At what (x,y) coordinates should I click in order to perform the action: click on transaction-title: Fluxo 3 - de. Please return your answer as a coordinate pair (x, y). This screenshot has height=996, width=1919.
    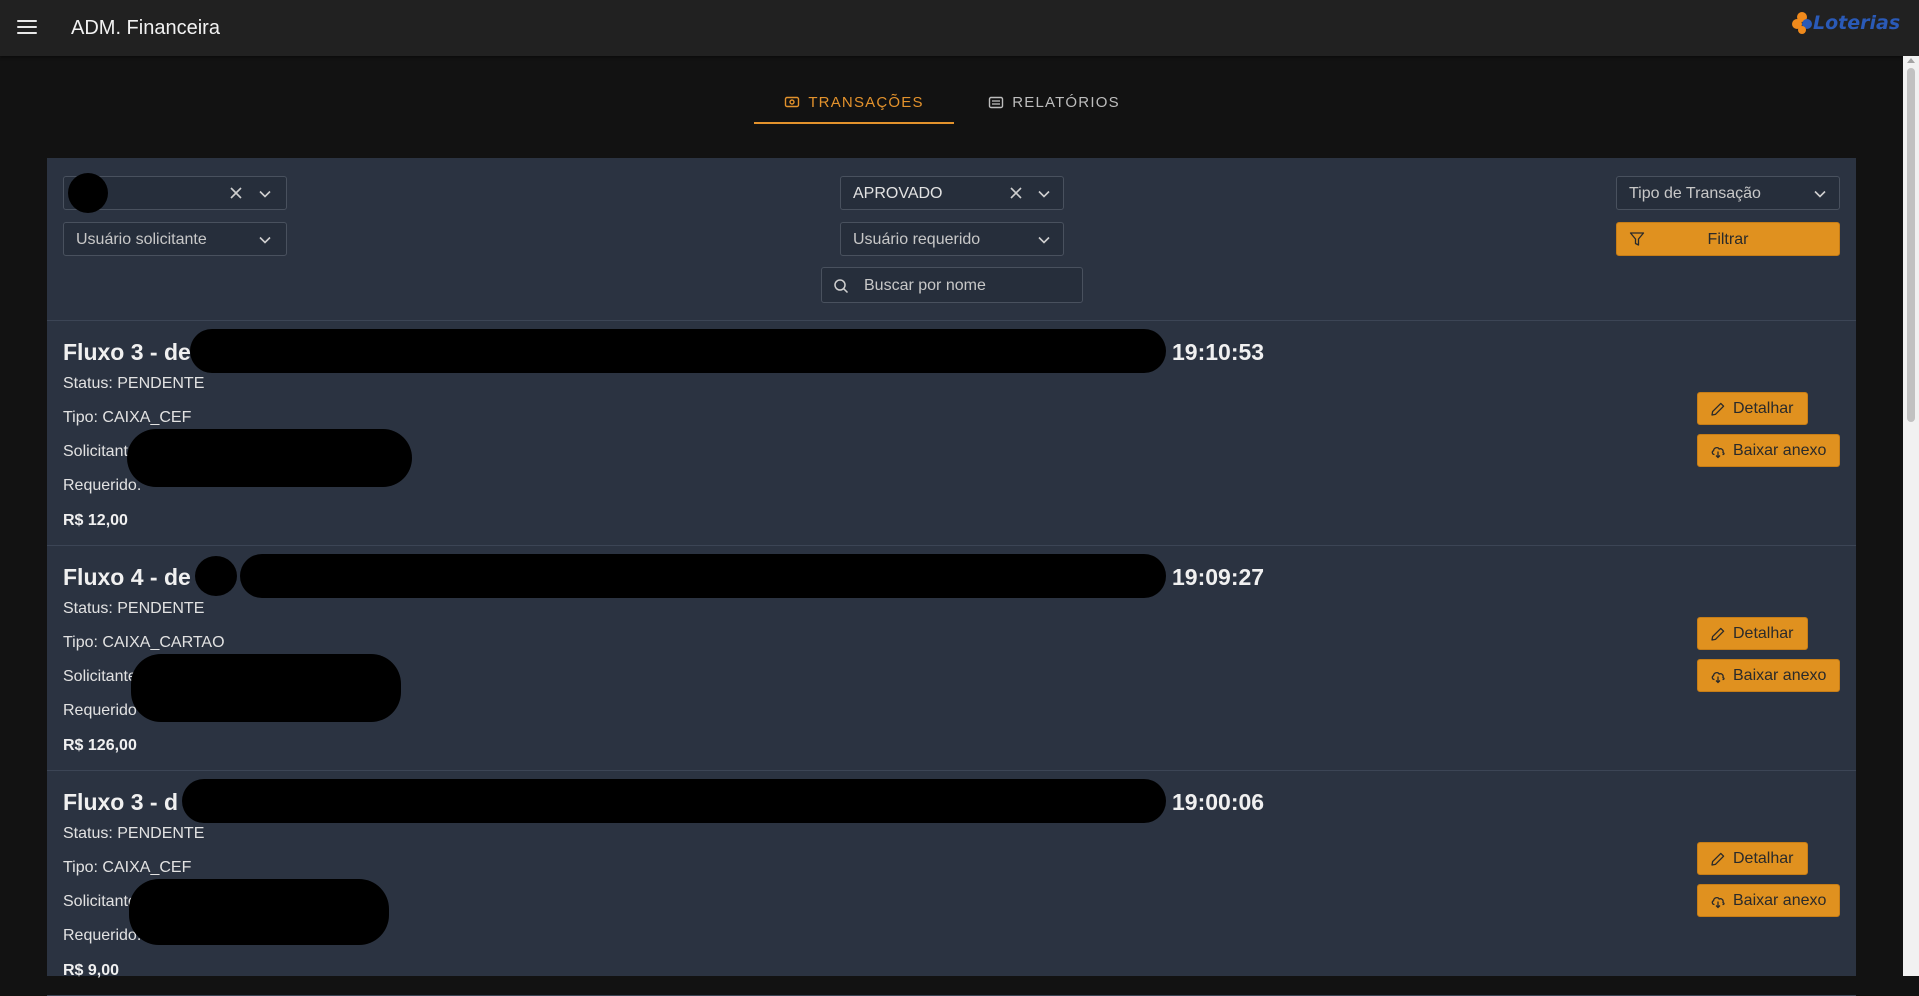
    Looking at the image, I should click on (127, 352).